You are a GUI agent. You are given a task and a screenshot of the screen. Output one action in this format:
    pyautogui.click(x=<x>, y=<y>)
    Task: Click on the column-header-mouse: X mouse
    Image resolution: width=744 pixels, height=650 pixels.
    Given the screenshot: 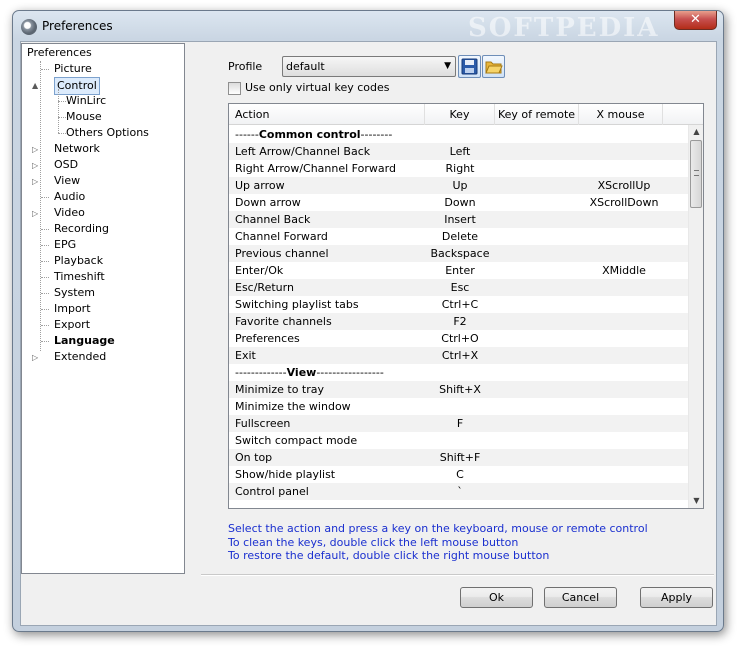 What is the action you would take?
    pyautogui.click(x=621, y=114)
    